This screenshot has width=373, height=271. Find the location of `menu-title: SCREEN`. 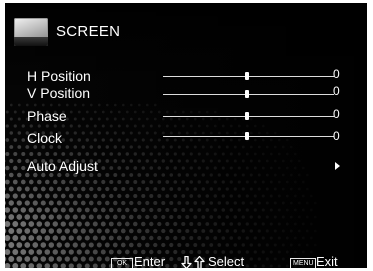

menu-title: SCREEN is located at coordinates (88, 31).